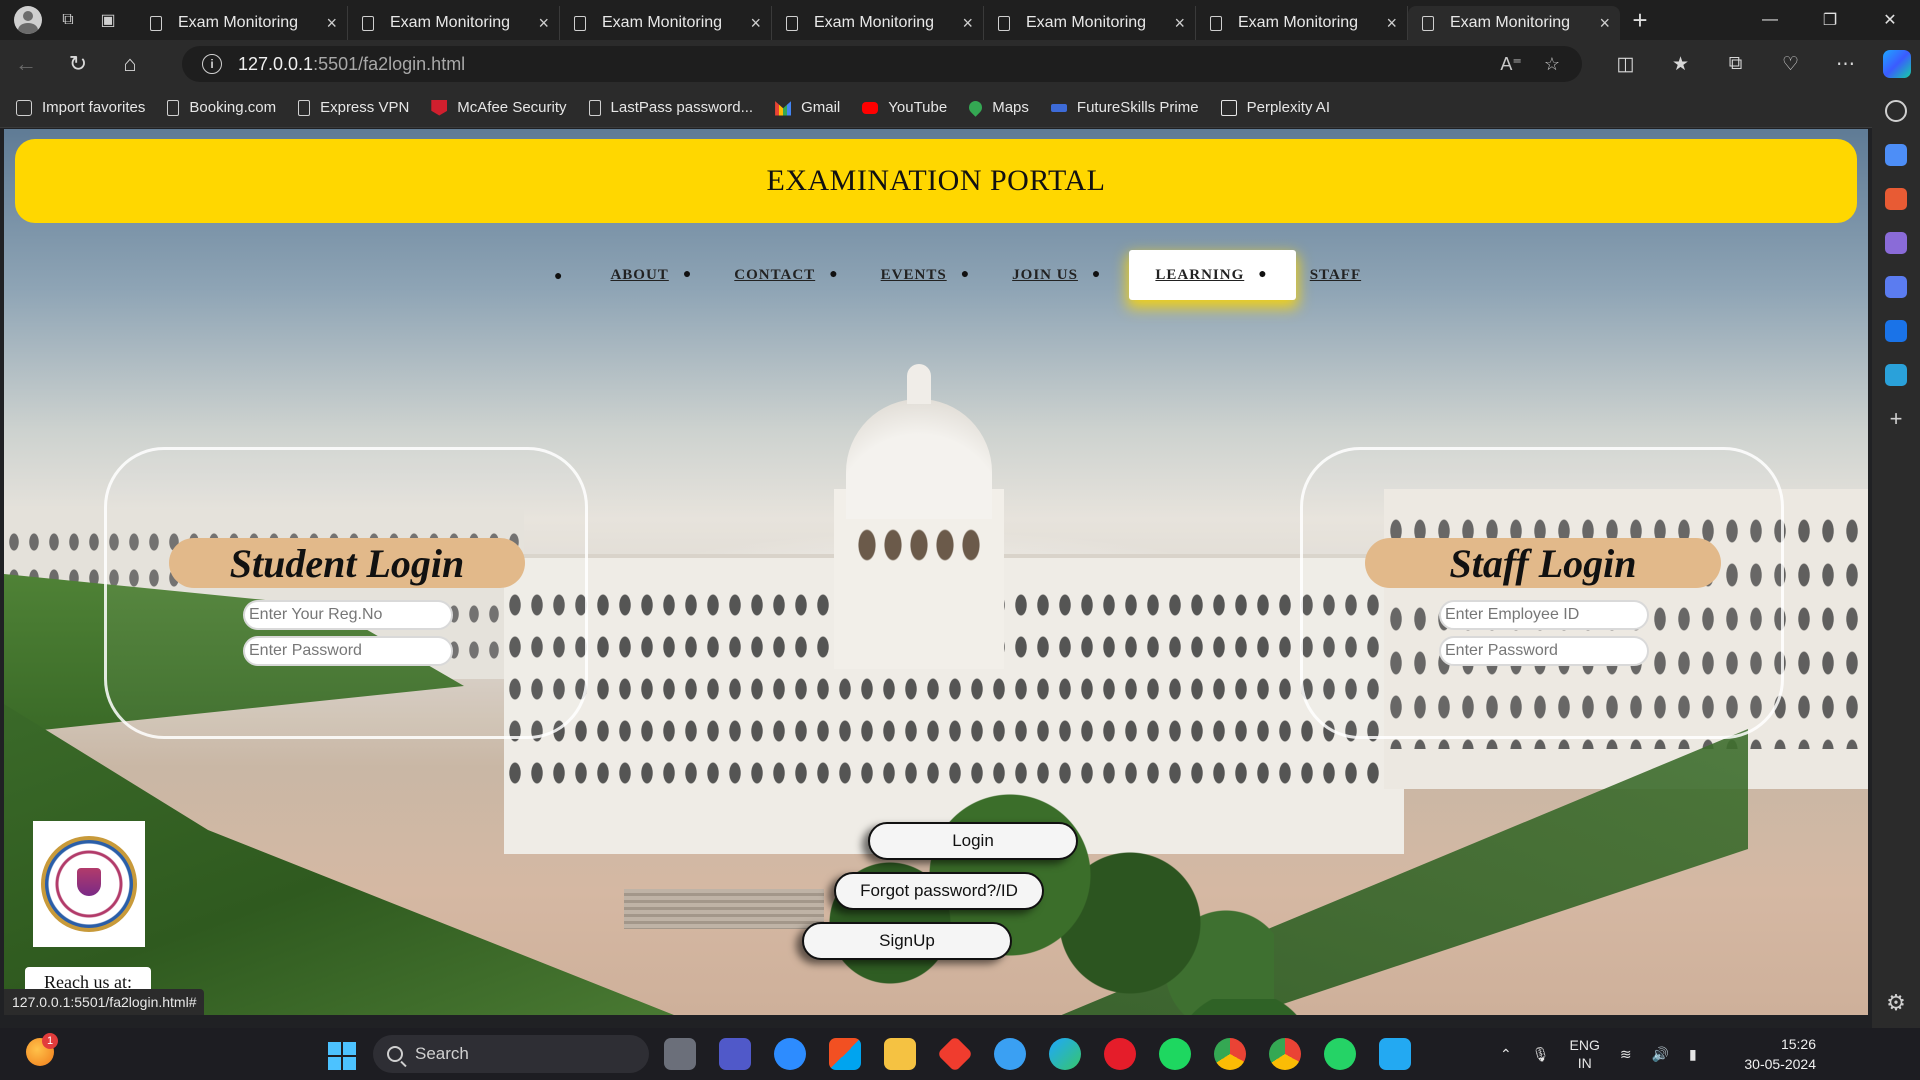 The height and width of the screenshot is (1080, 1920). I want to click on fav-maps: Maps, so click(997, 107).